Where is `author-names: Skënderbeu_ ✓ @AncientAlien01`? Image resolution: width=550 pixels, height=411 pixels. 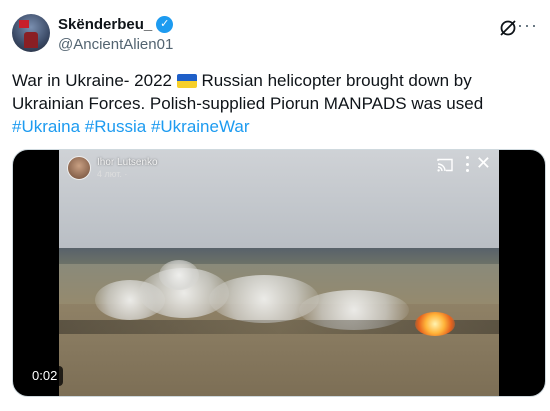 author-names: Skënderbeu_ ✓ @AncientAlien01 is located at coordinates (115, 35).